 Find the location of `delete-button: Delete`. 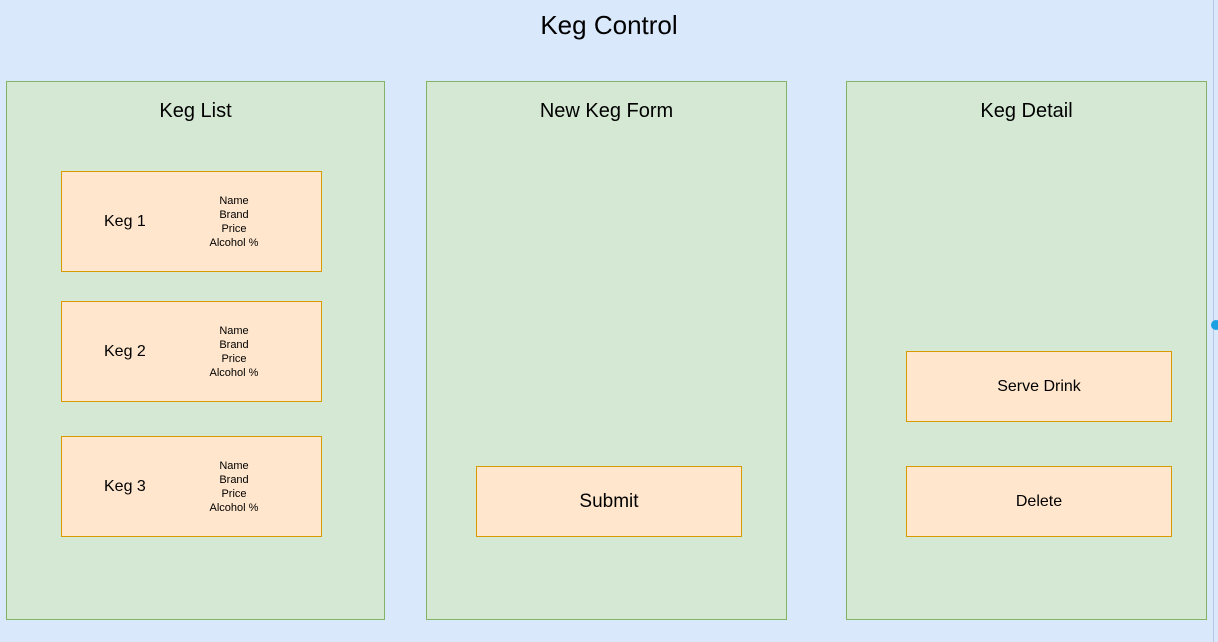

delete-button: Delete is located at coordinates (1039, 501).